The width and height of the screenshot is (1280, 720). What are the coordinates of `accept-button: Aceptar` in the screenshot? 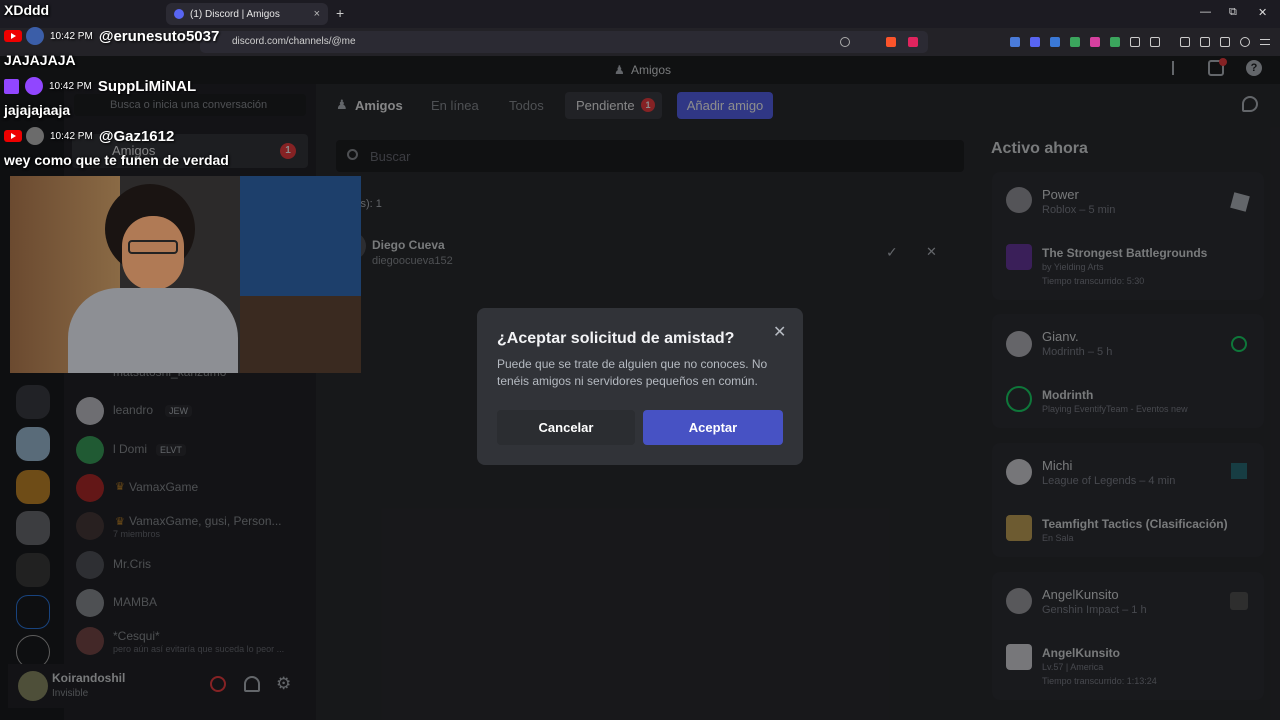 It's located at (713, 427).